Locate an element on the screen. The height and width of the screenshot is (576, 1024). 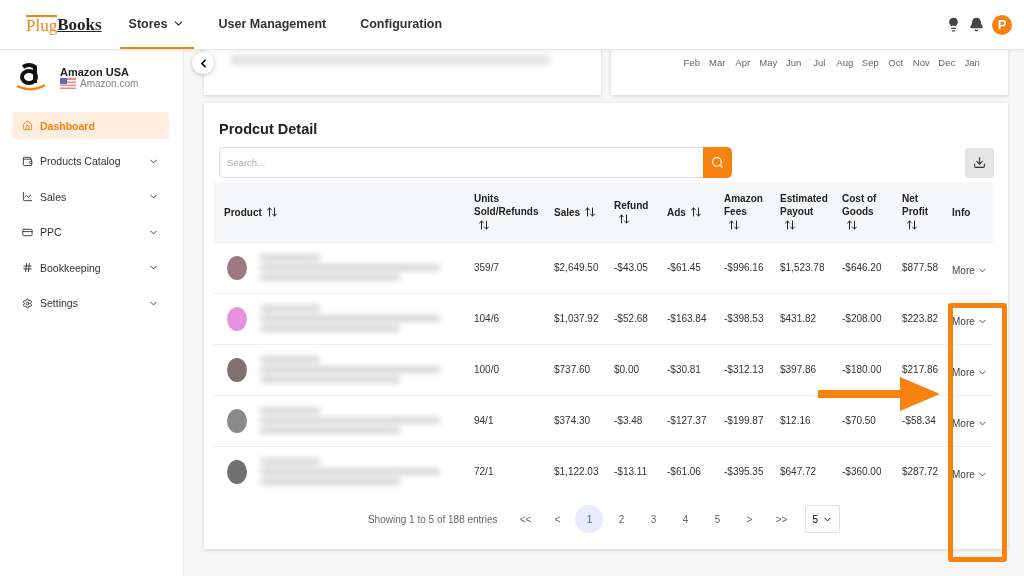
table-cell: $2,649.50 is located at coordinates (576, 267).